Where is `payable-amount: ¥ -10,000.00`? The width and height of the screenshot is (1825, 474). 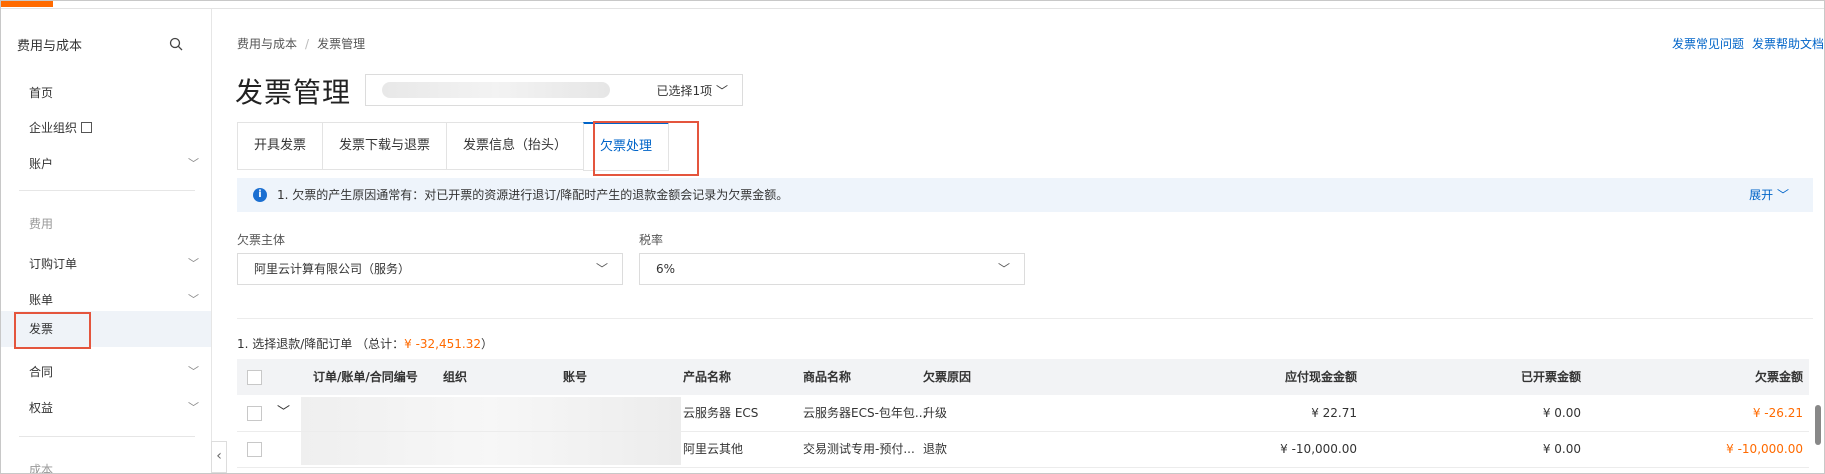
payable-amount: ¥ -10,000.00 is located at coordinates (1318, 449).